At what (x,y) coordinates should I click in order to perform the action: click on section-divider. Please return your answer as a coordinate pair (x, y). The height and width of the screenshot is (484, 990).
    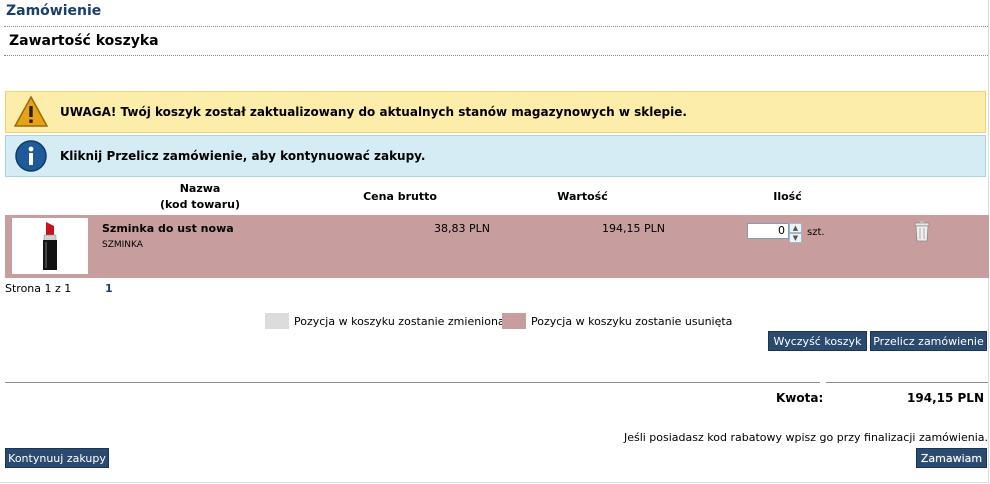
    Looking at the image, I should click on (496, 55).